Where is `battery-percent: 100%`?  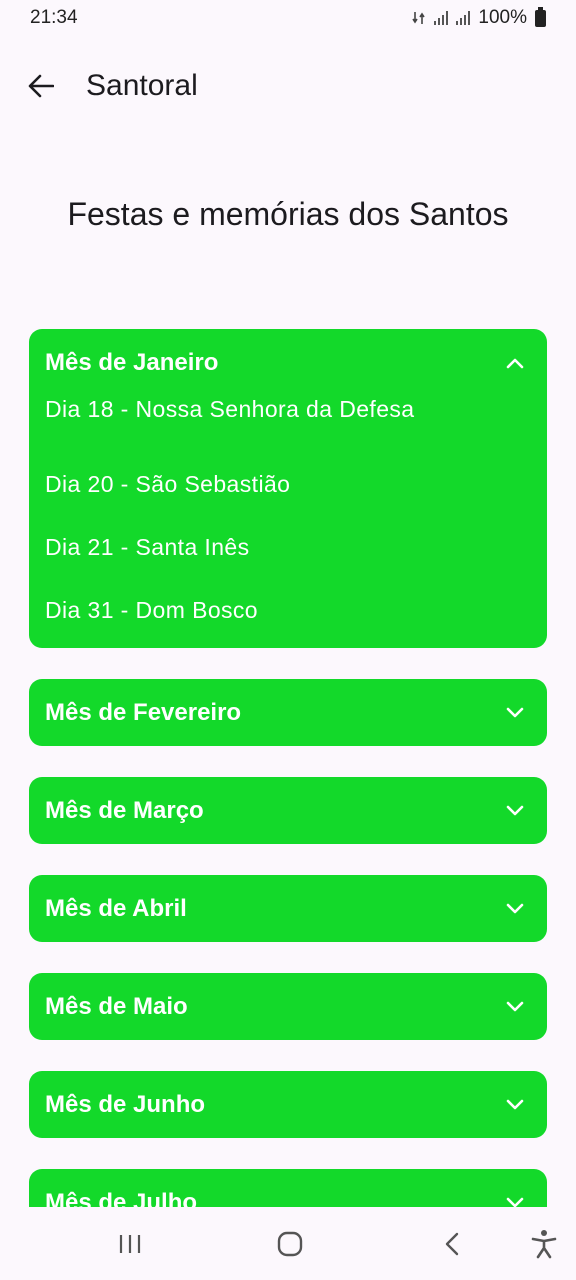
battery-percent: 100% is located at coordinates (502, 17).